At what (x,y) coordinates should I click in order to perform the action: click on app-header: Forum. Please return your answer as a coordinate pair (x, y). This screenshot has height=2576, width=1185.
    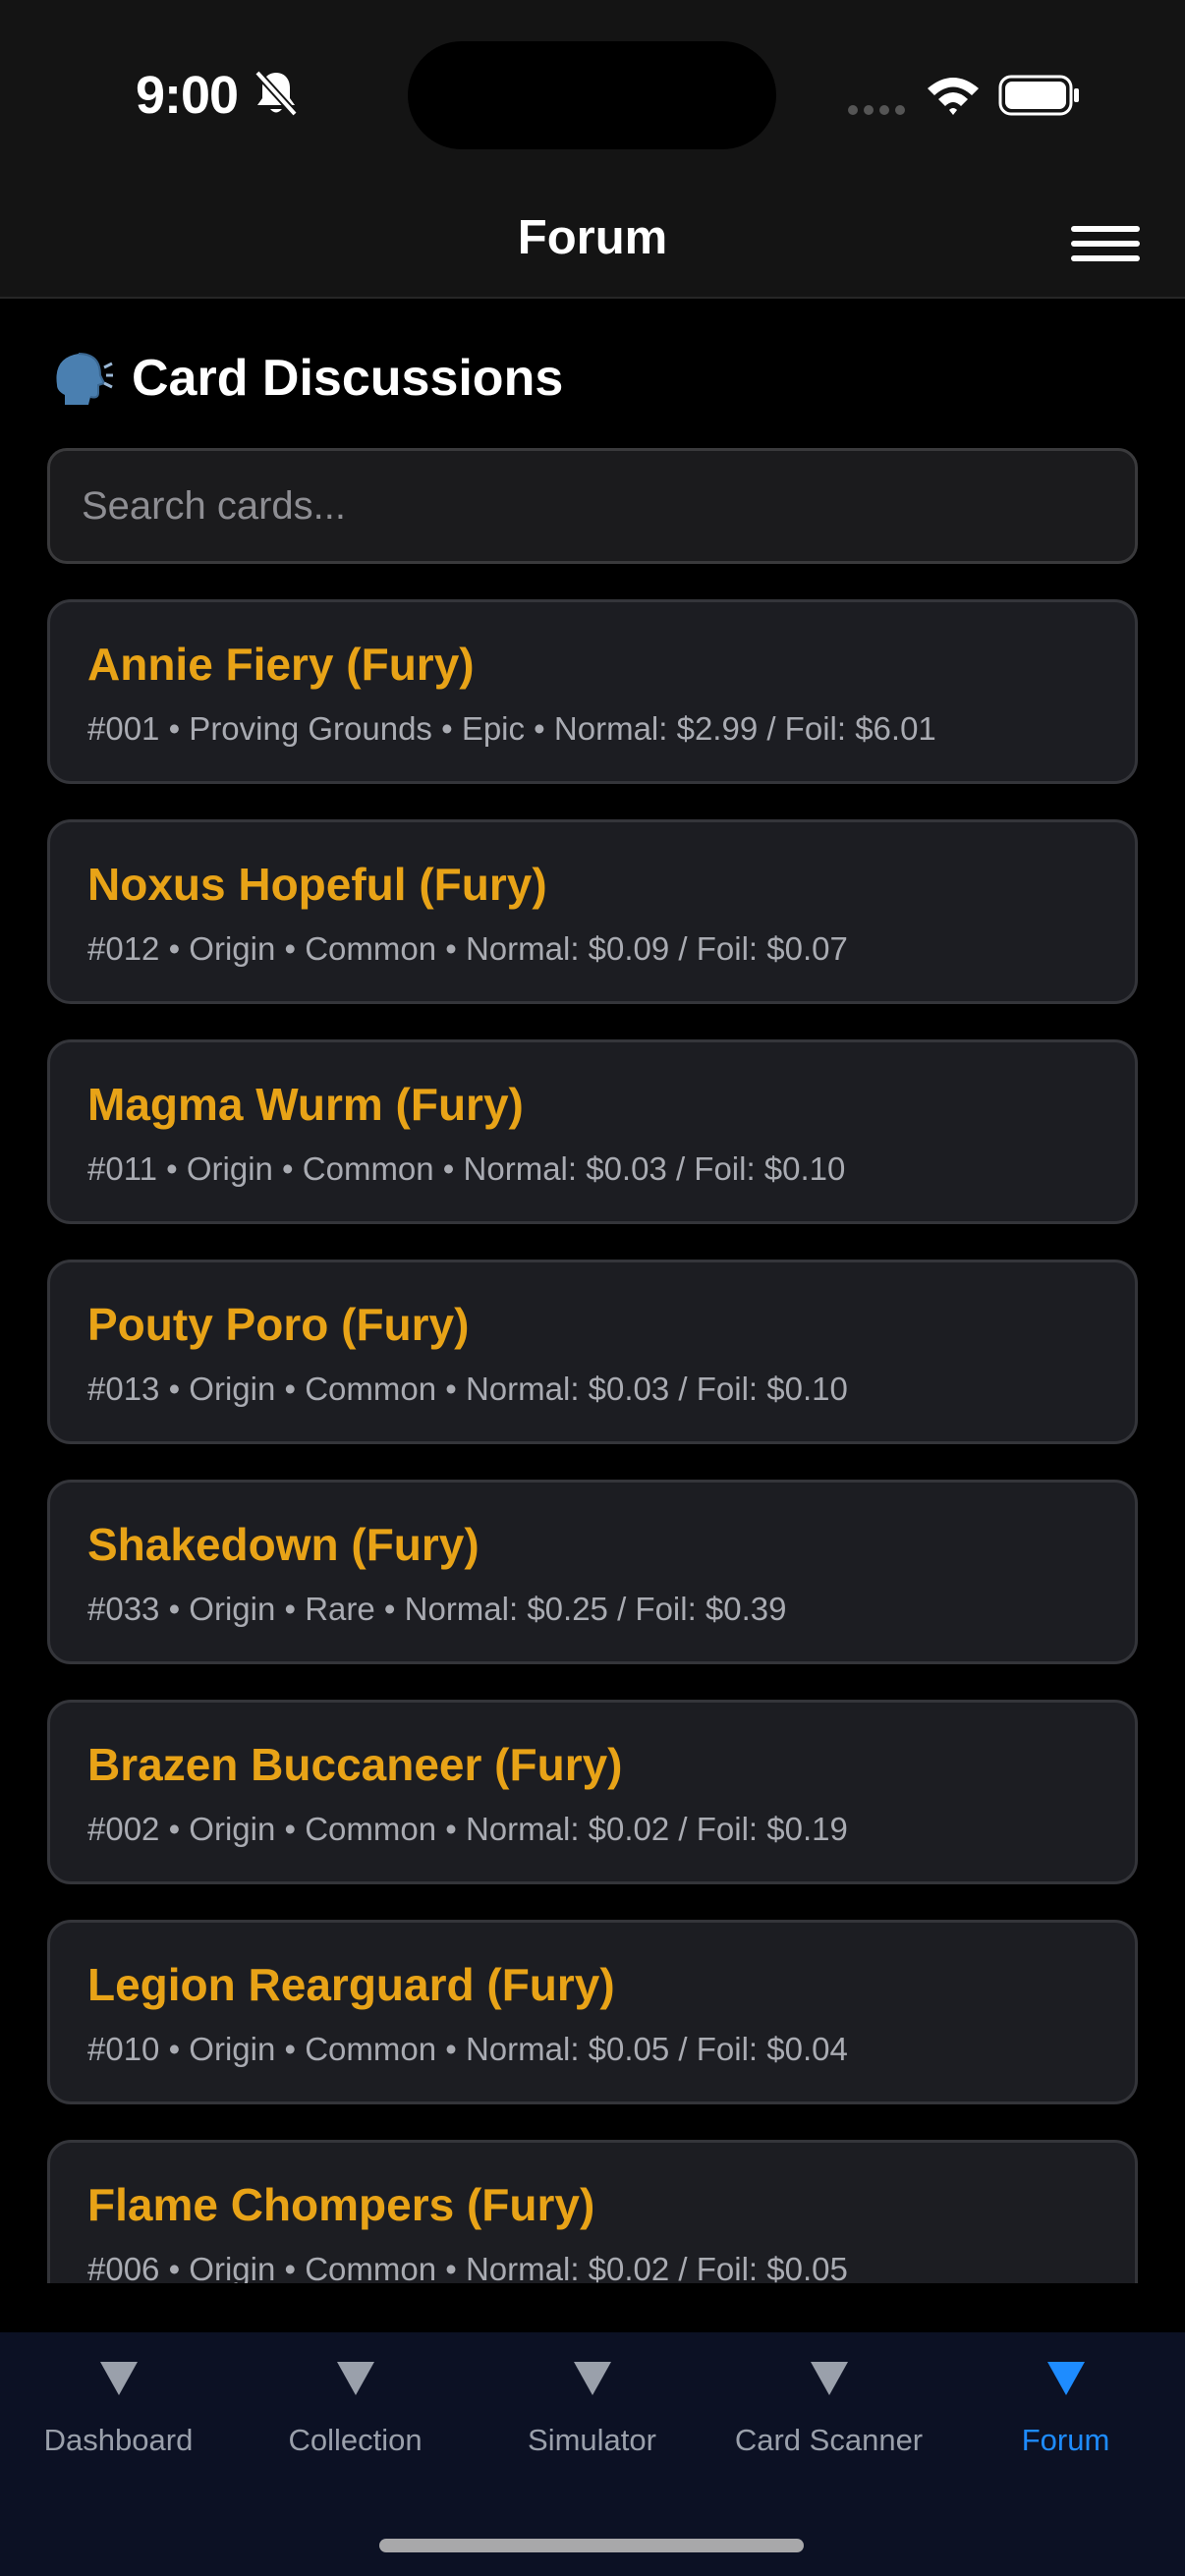
    Looking at the image, I should click on (592, 243).